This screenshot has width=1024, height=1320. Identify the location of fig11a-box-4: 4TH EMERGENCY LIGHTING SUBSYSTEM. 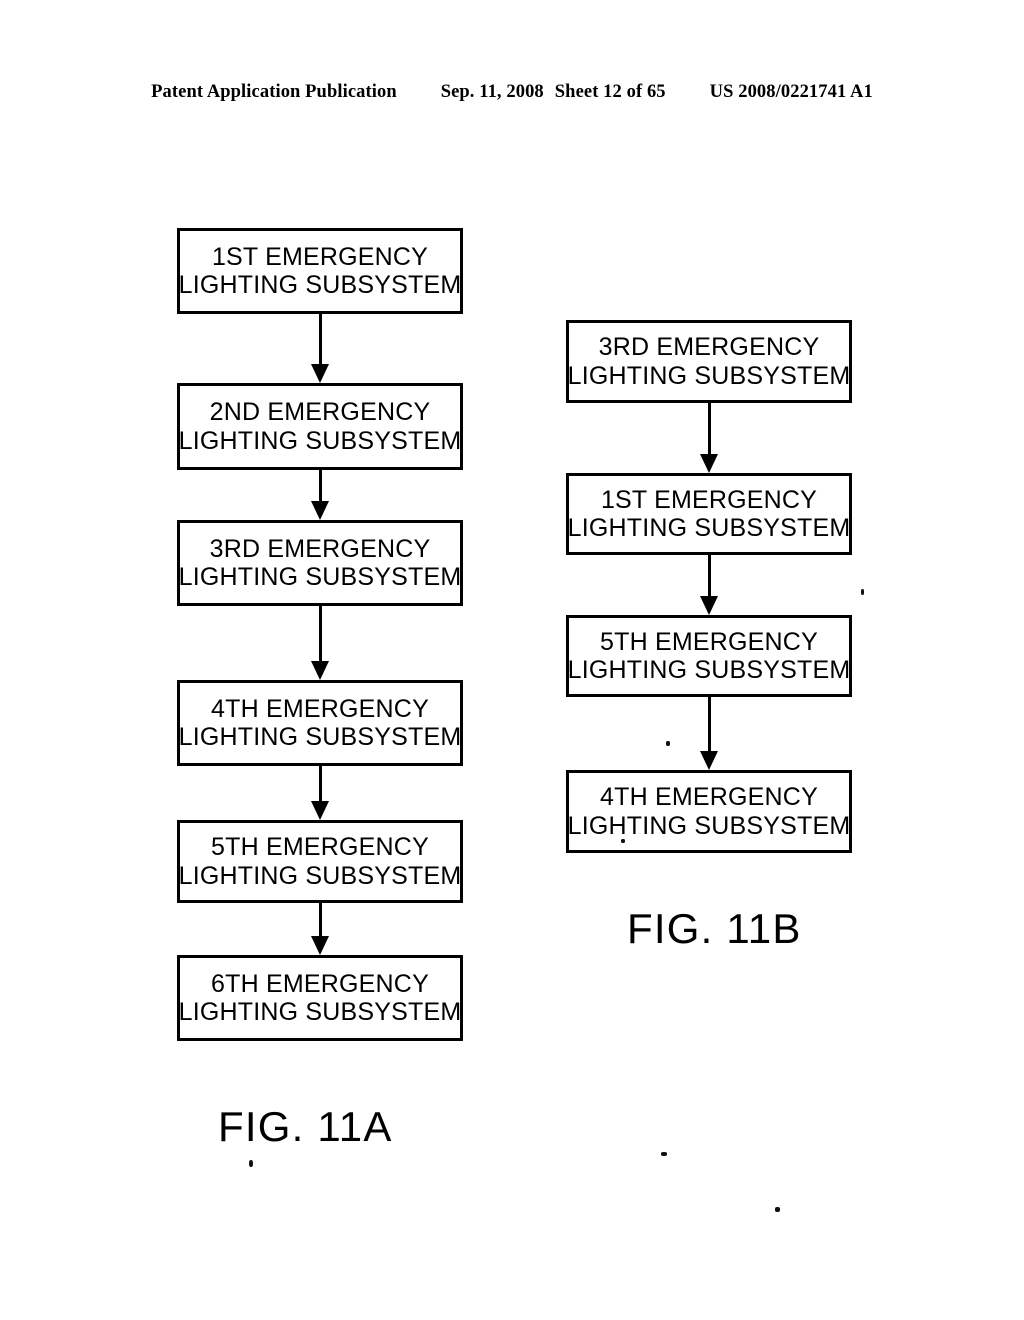
(320, 723).